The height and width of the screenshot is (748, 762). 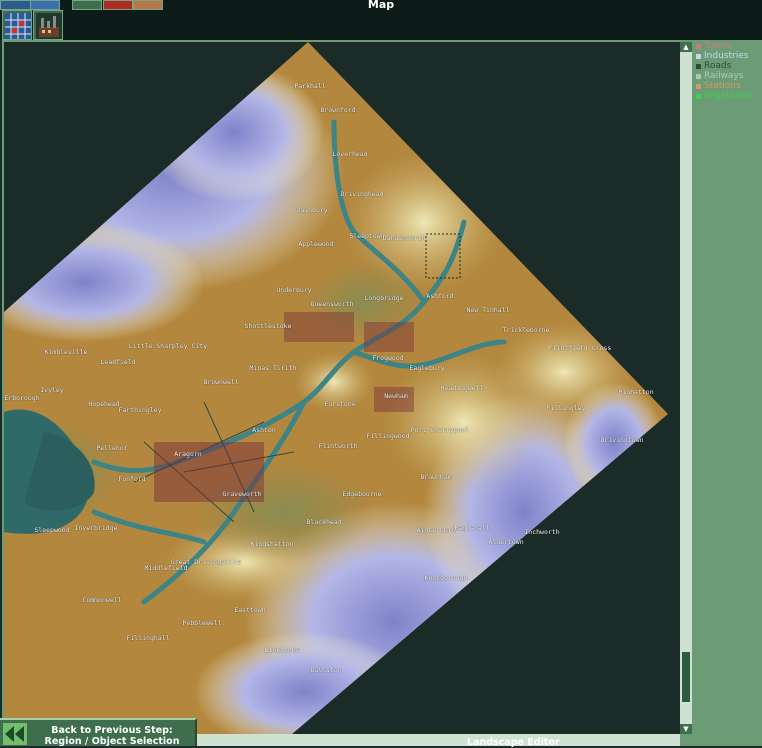 What do you see at coordinates (112, 730) in the screenshot?
I see `back-button-line1: Back to Previous Step:` at bounding box center [112, 730].